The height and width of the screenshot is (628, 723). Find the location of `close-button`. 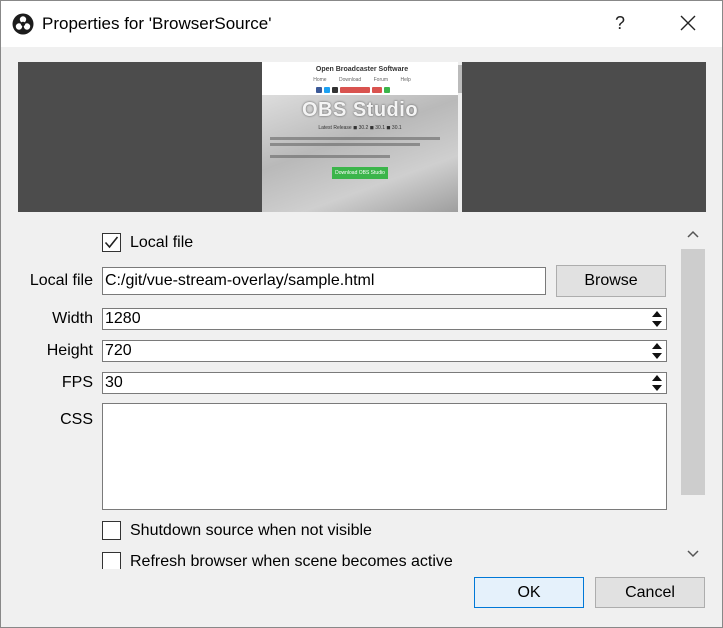

close-button is located at coordinates (688, 23).